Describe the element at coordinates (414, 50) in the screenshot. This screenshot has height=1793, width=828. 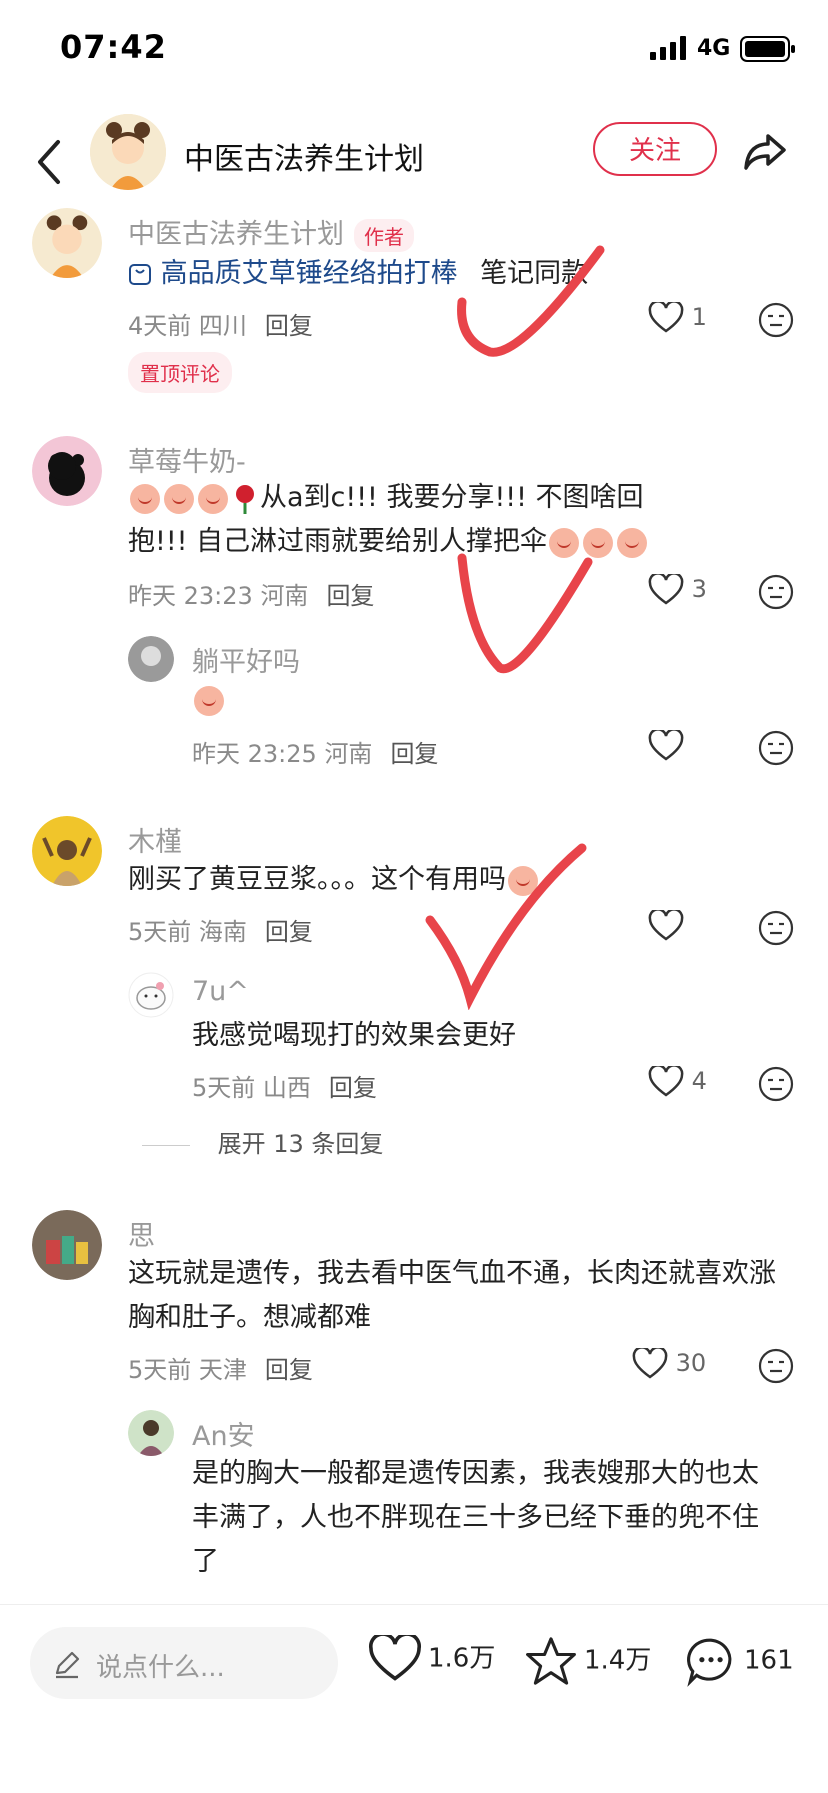
I see `status-bar: 07:42 4G` at that location.